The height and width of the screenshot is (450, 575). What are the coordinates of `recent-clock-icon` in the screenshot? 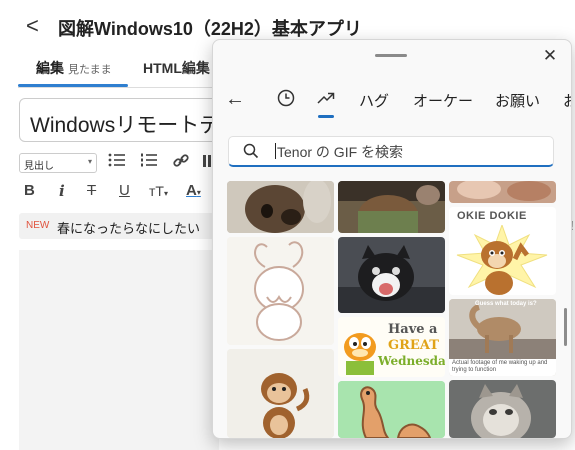 It's located at (287, 99).